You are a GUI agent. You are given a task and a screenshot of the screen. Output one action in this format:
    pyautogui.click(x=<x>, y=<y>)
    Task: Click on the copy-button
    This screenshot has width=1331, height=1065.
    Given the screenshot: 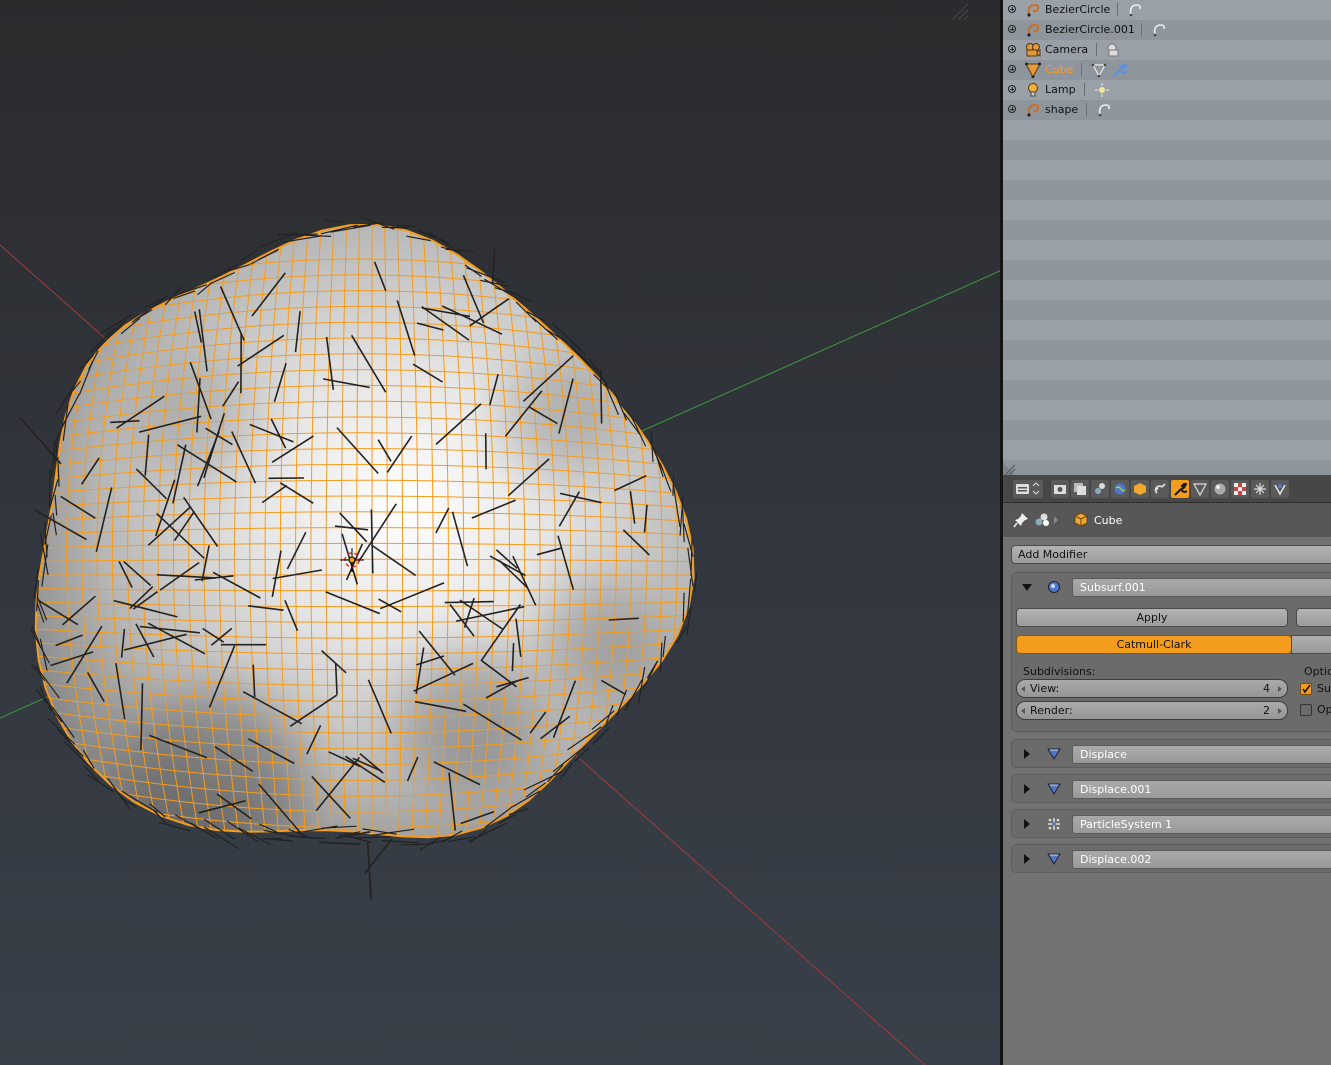 What is the action you would take?
    pyautogui.click(x=1313, y=617)
    